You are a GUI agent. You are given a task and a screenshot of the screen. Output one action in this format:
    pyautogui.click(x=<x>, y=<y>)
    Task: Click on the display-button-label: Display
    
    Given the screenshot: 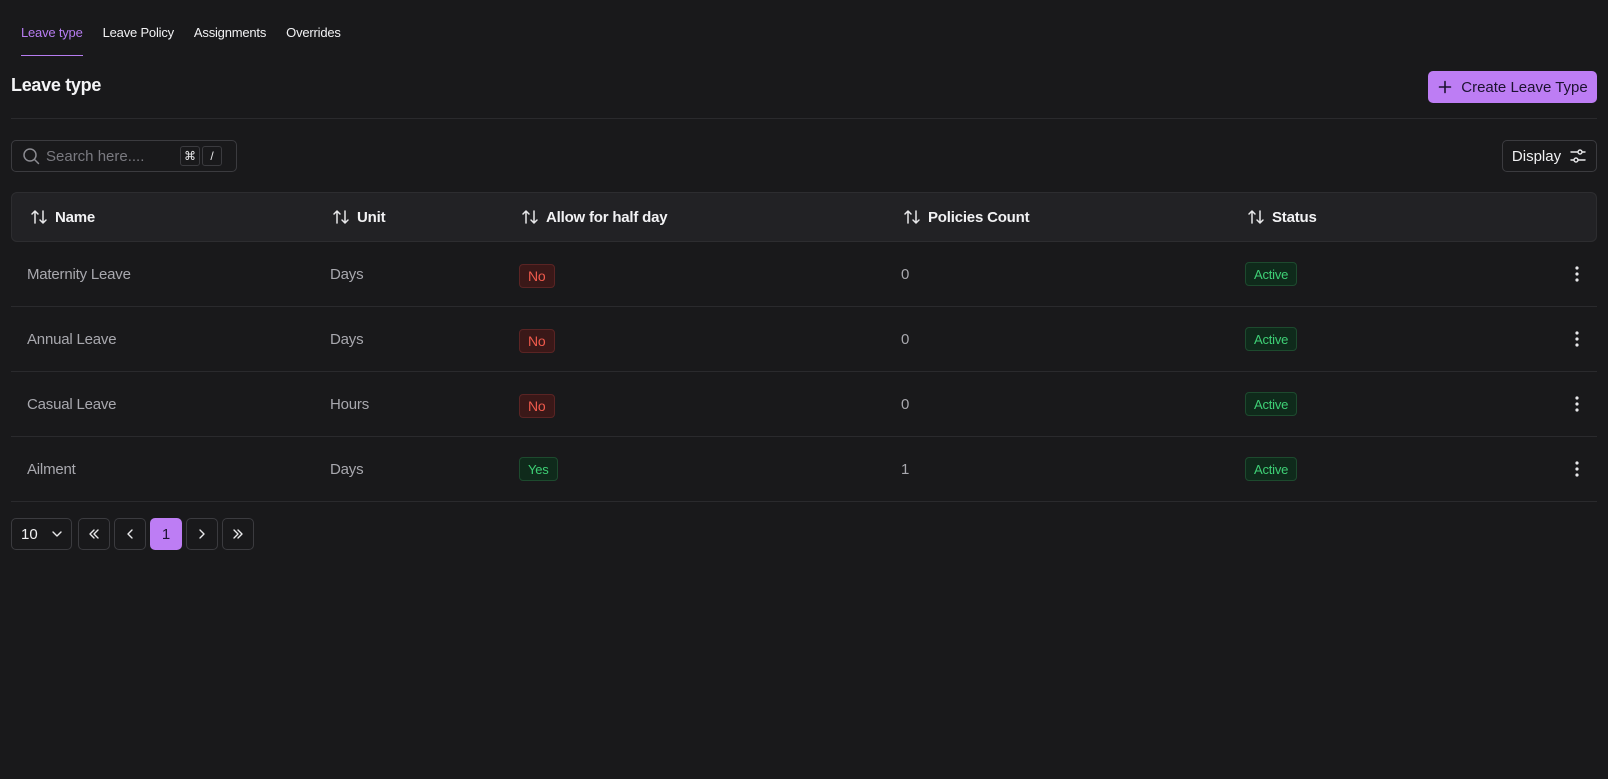 What is the action you would take?
    pyautogui.click(x=1536, y=156)
    